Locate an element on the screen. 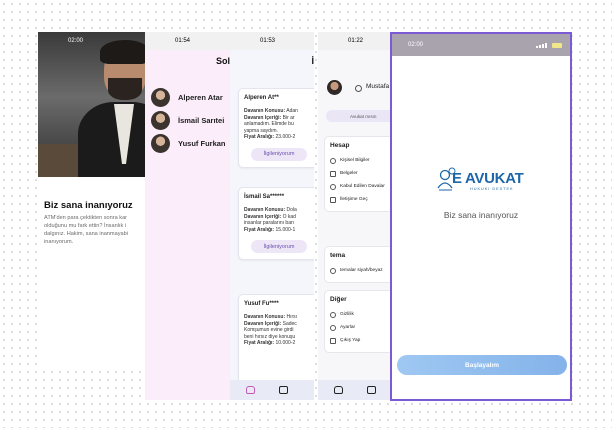  theme-icon is located at coordinates (333, 270).